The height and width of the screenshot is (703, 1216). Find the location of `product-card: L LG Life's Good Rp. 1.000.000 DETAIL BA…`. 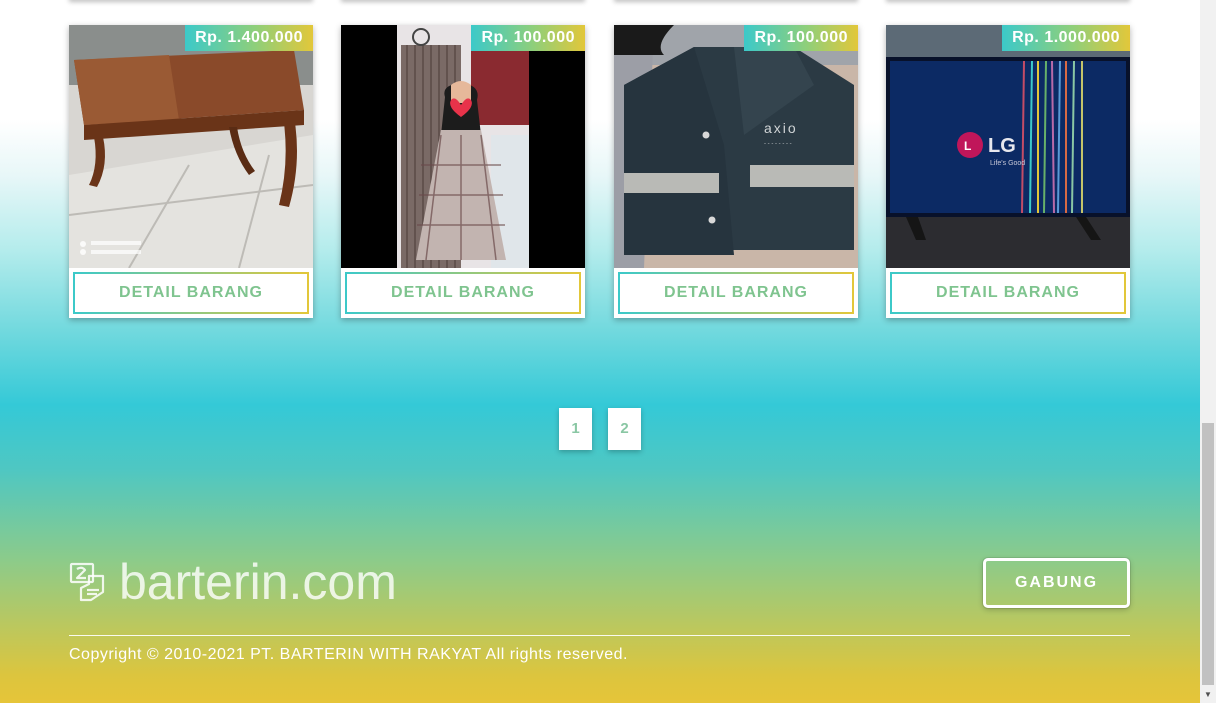

product-card: L LG Life's Good Rp. 1.000.000 DETAIL BA… is located at coordinates (1008, 171).